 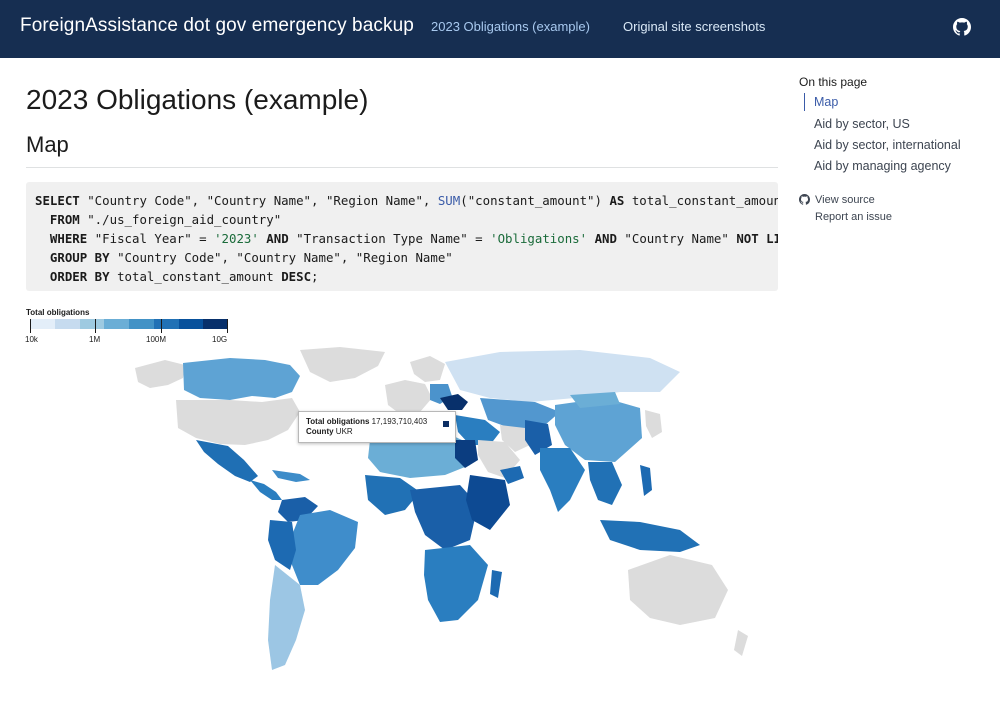 I want to click on map-region-southeast-asia, so click(x=605, y=483).